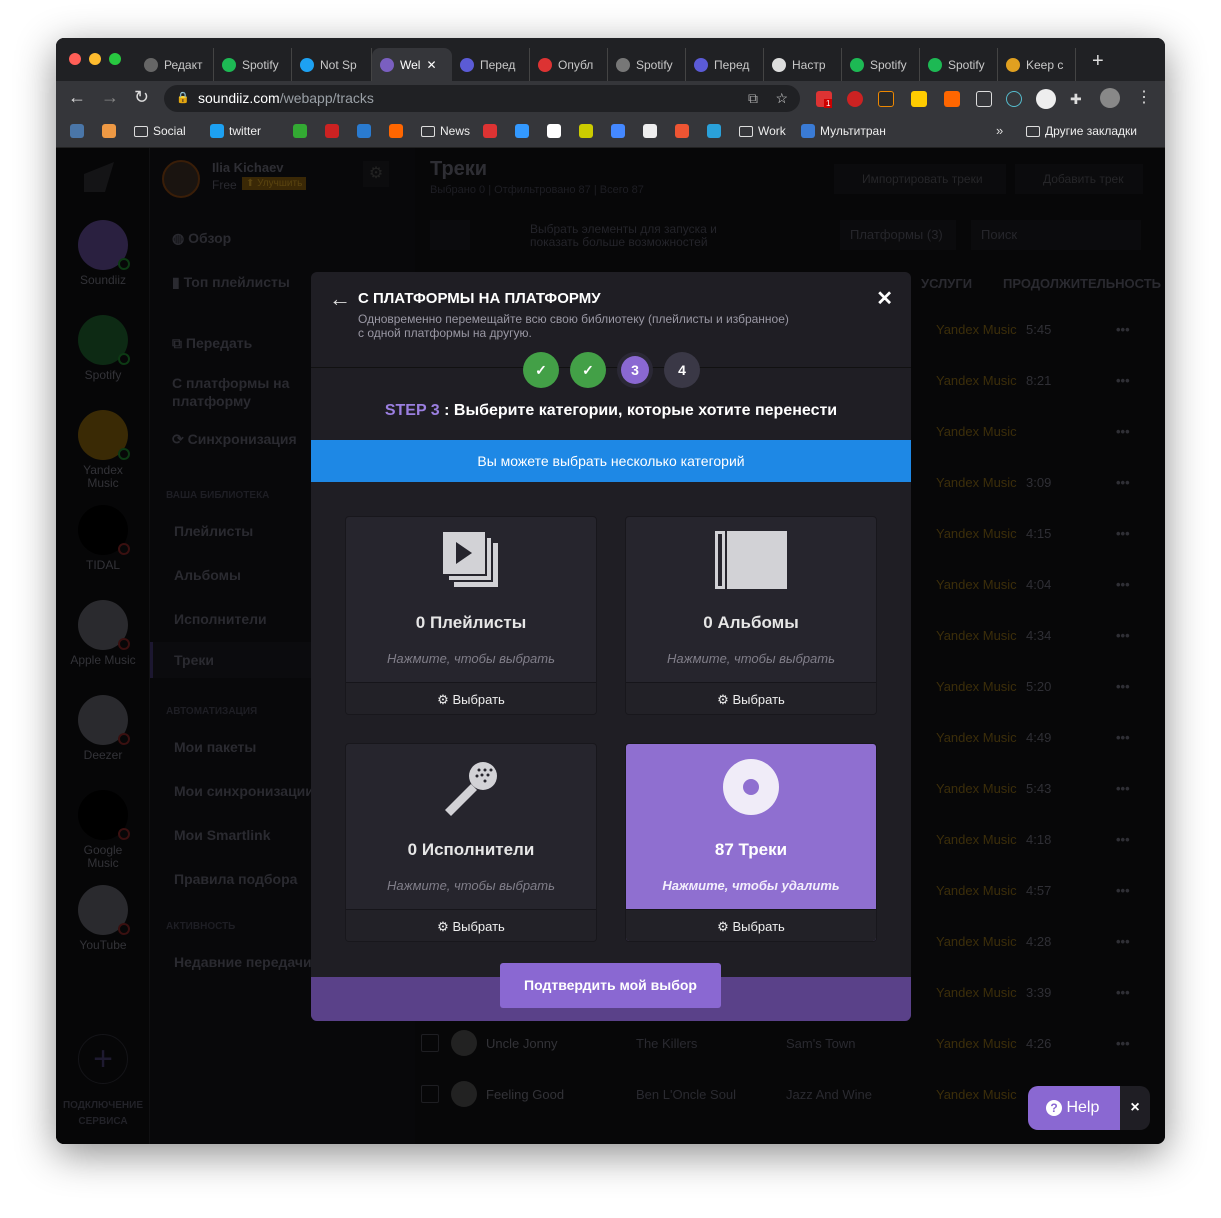  Describe the element at coordinates (103, 918) in the screenshot. I see `service-item: YouTube` at that location.